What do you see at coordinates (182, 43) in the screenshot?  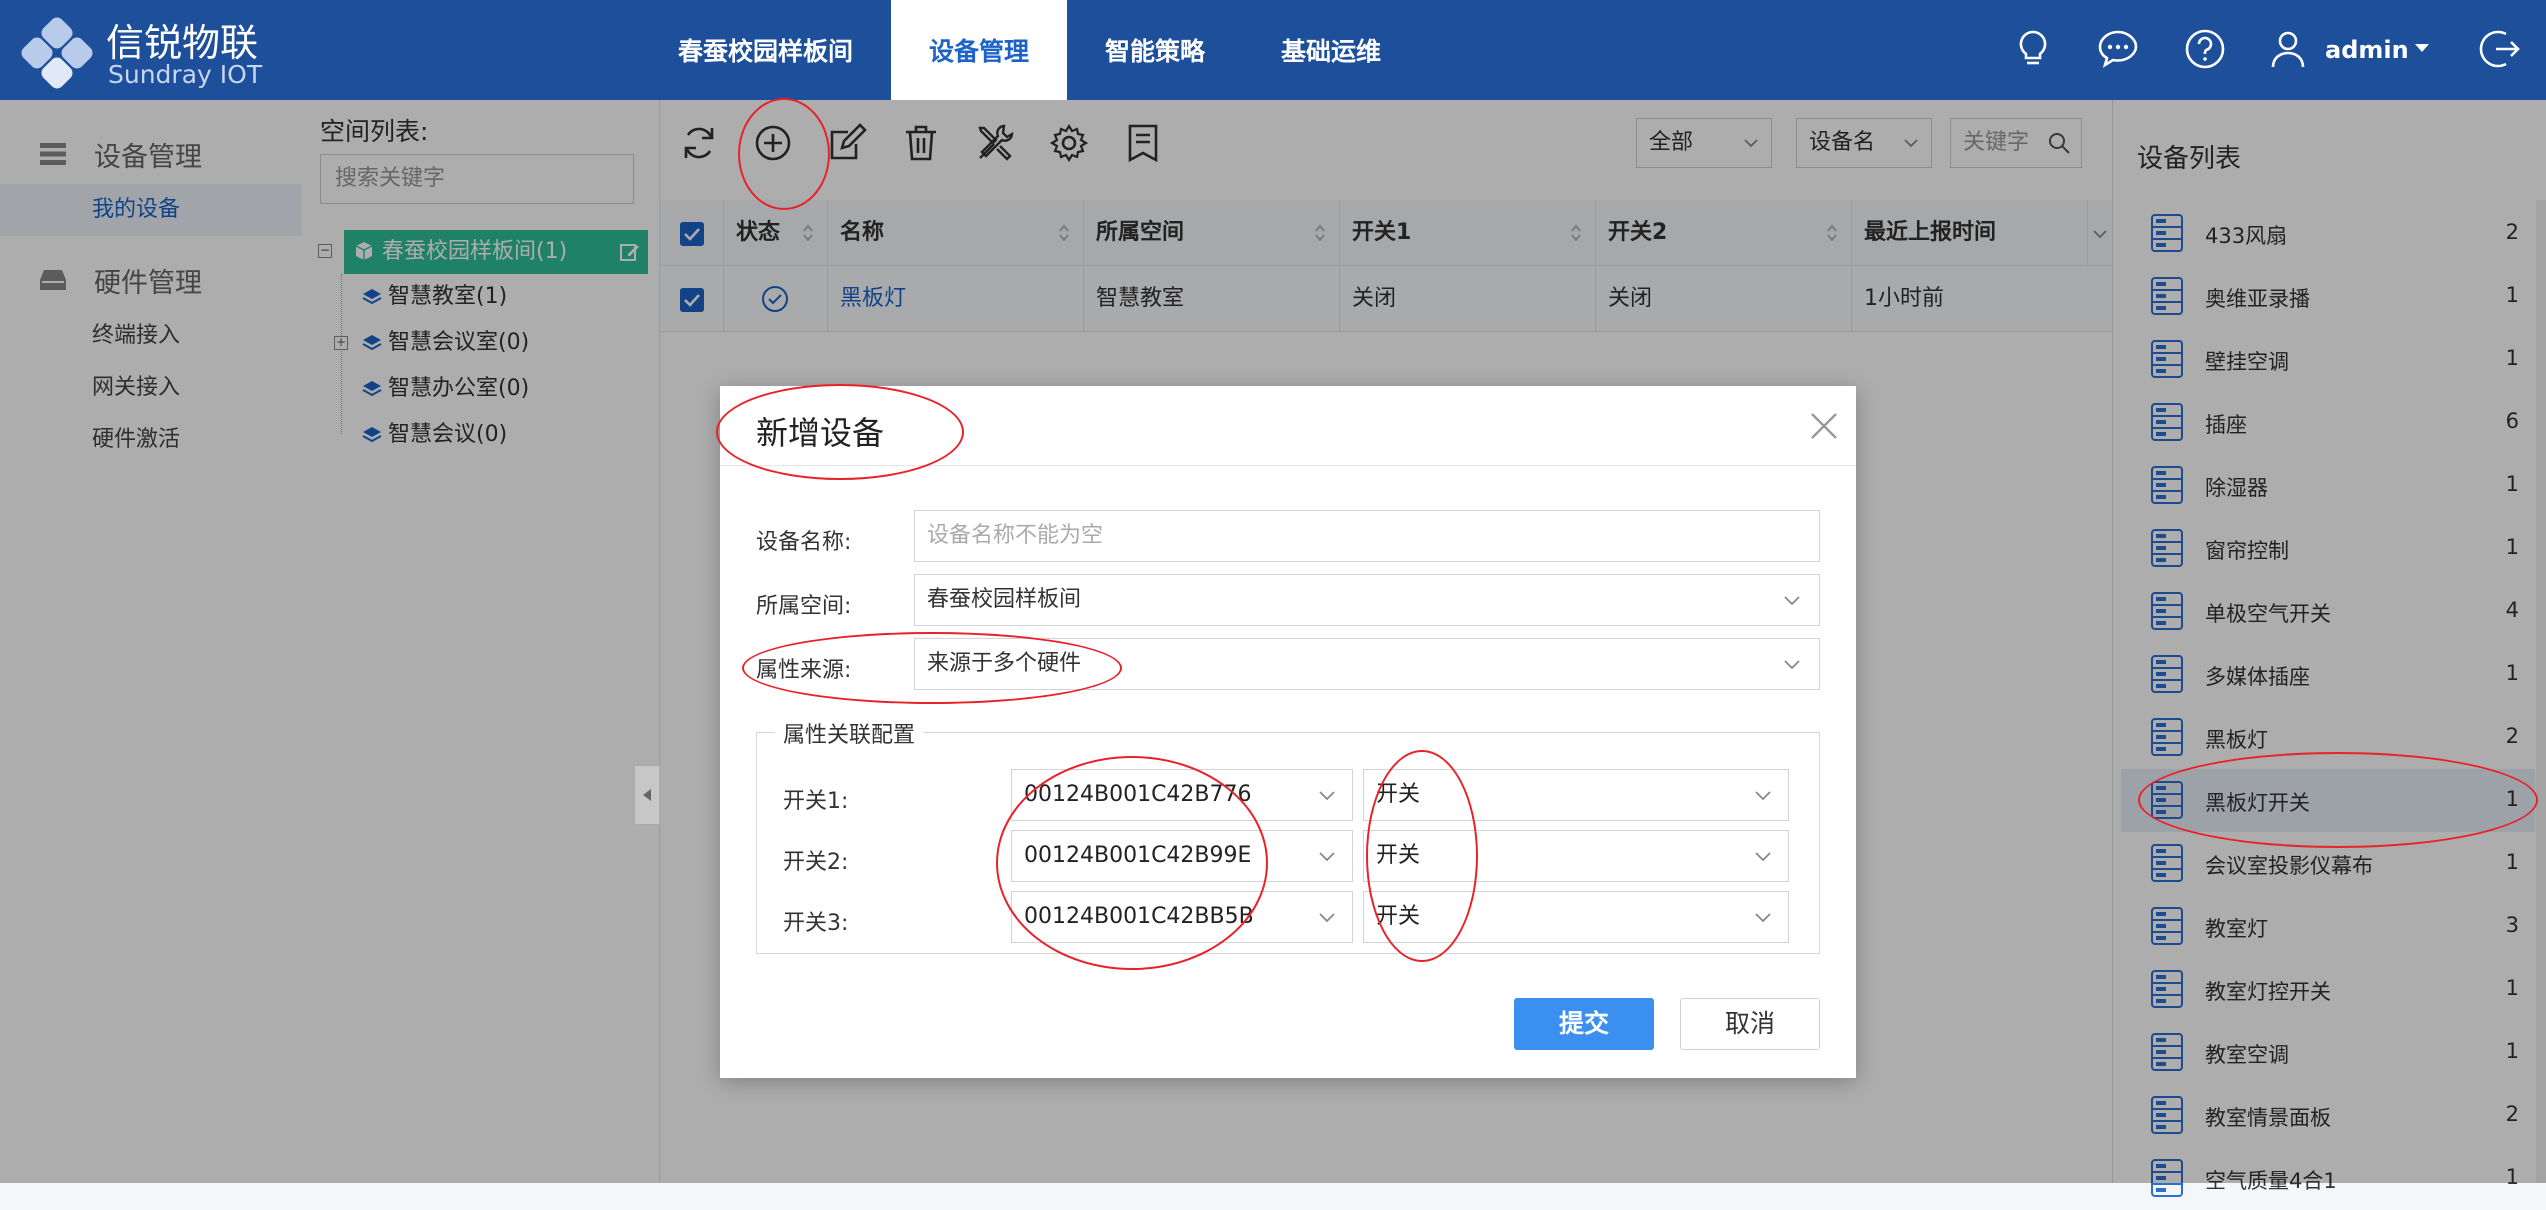 I see `brand-name: 信锐物联` at bounding box center [182, 43].